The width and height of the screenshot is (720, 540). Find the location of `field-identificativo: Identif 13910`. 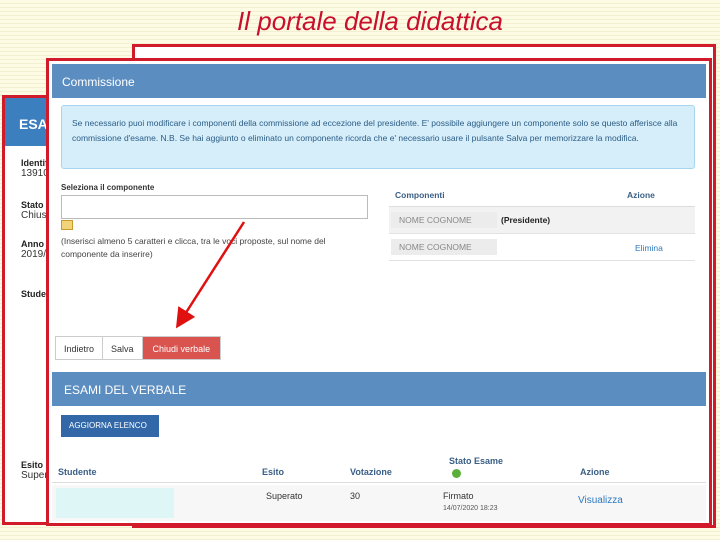

field-identificativo: Identif 13910 is located at coordinates (35, 168).